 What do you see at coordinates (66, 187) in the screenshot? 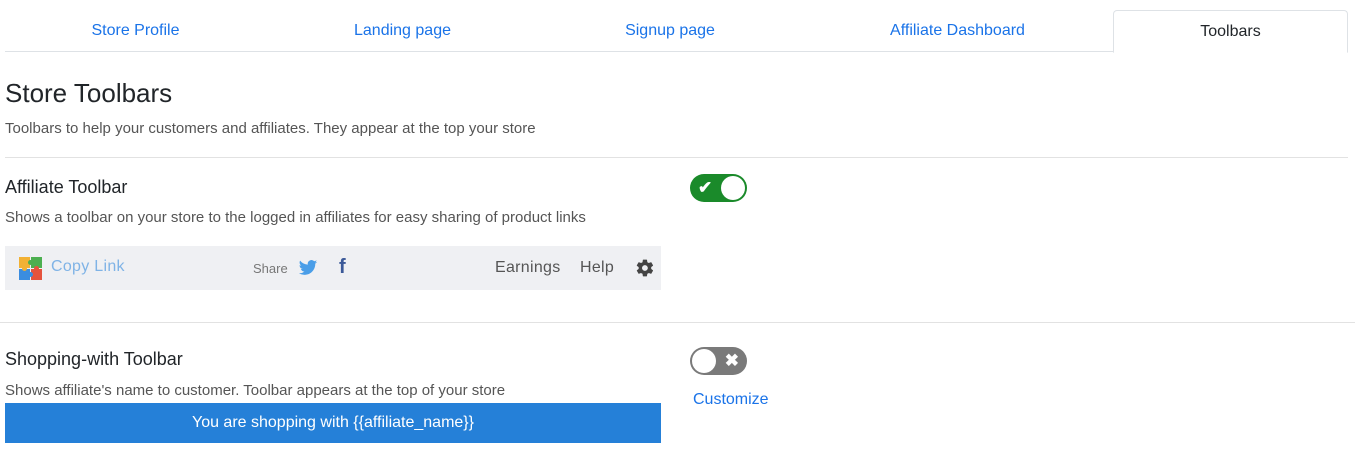
I see `affiliate-toolbar-title: Affiliate Toolbar` at bounding box center [66, 187].